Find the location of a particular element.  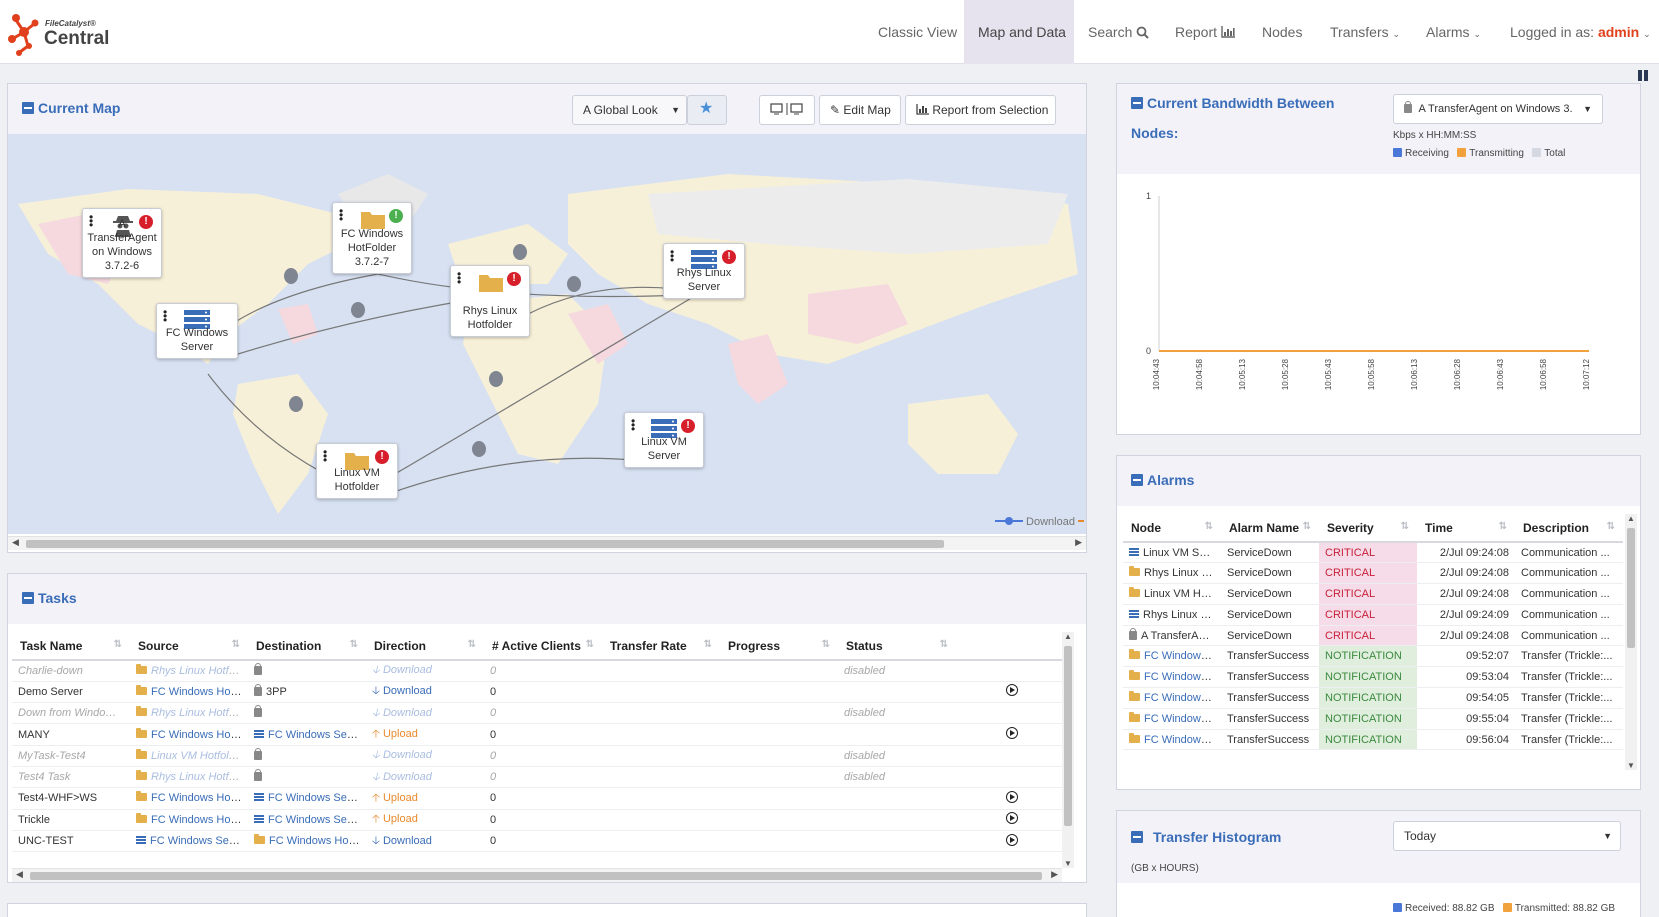

map-node-transferagent: • • • ! A TransferAgent on Windows 3.7.2-6 is located at coordinates (122, 243).